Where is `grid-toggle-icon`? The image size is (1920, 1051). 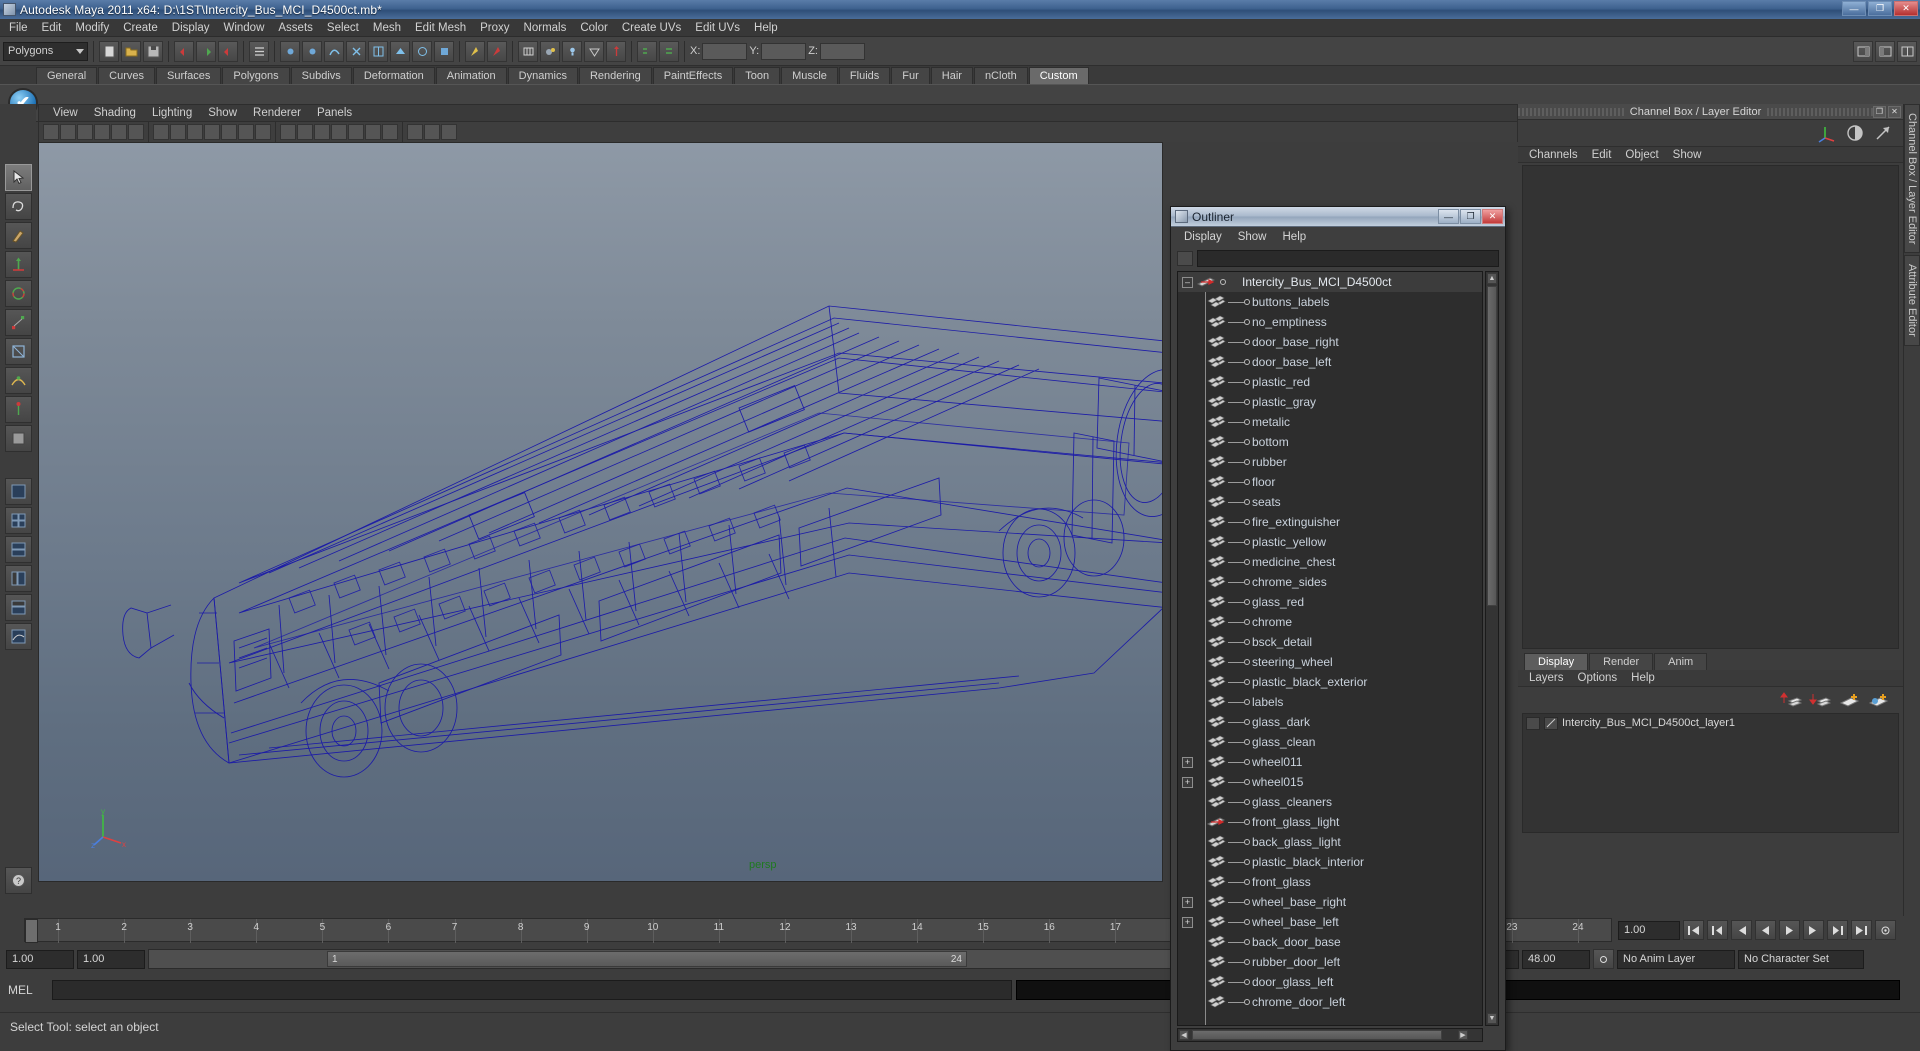
grid-toggle-icon is located at coordinates (161, 132).